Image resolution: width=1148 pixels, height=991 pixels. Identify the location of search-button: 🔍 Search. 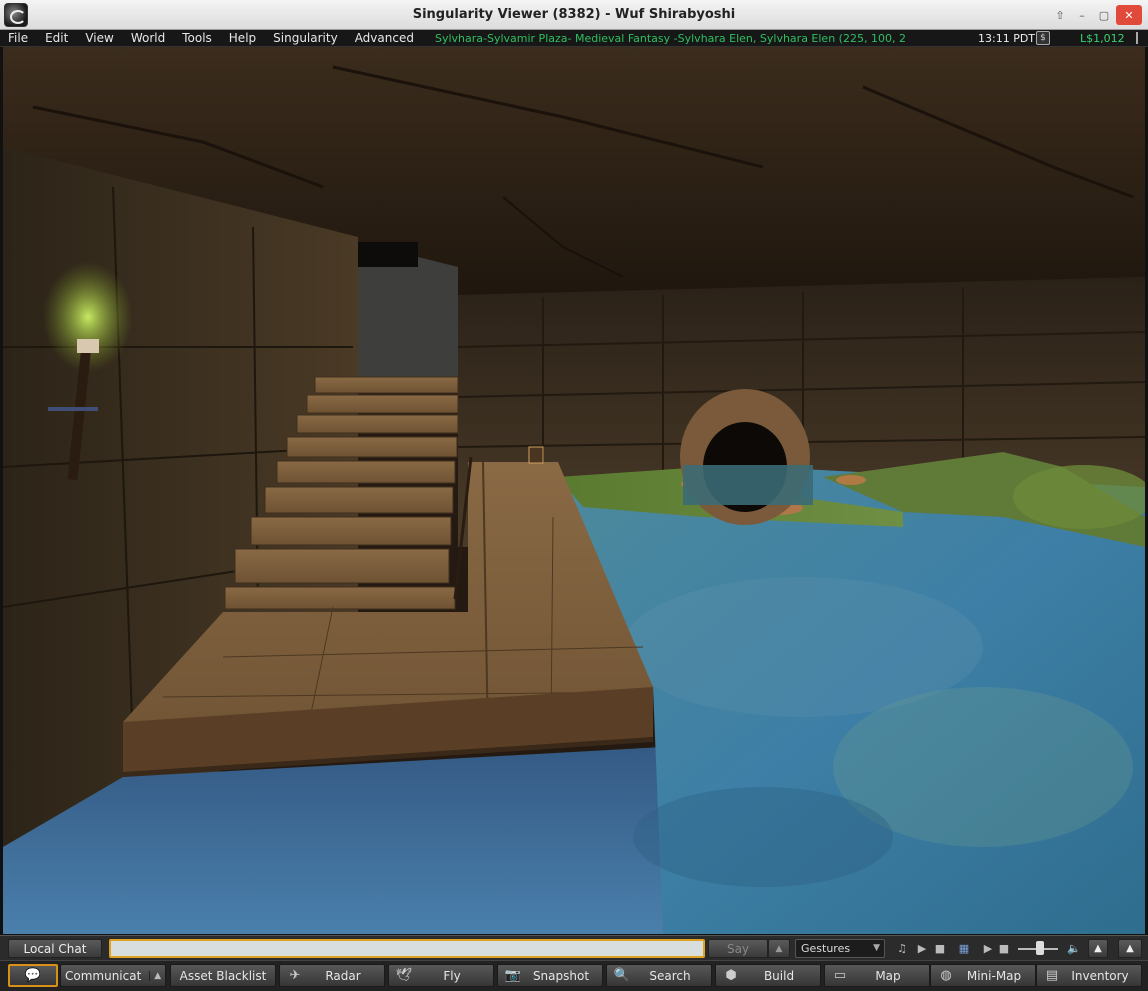
(659, 975).